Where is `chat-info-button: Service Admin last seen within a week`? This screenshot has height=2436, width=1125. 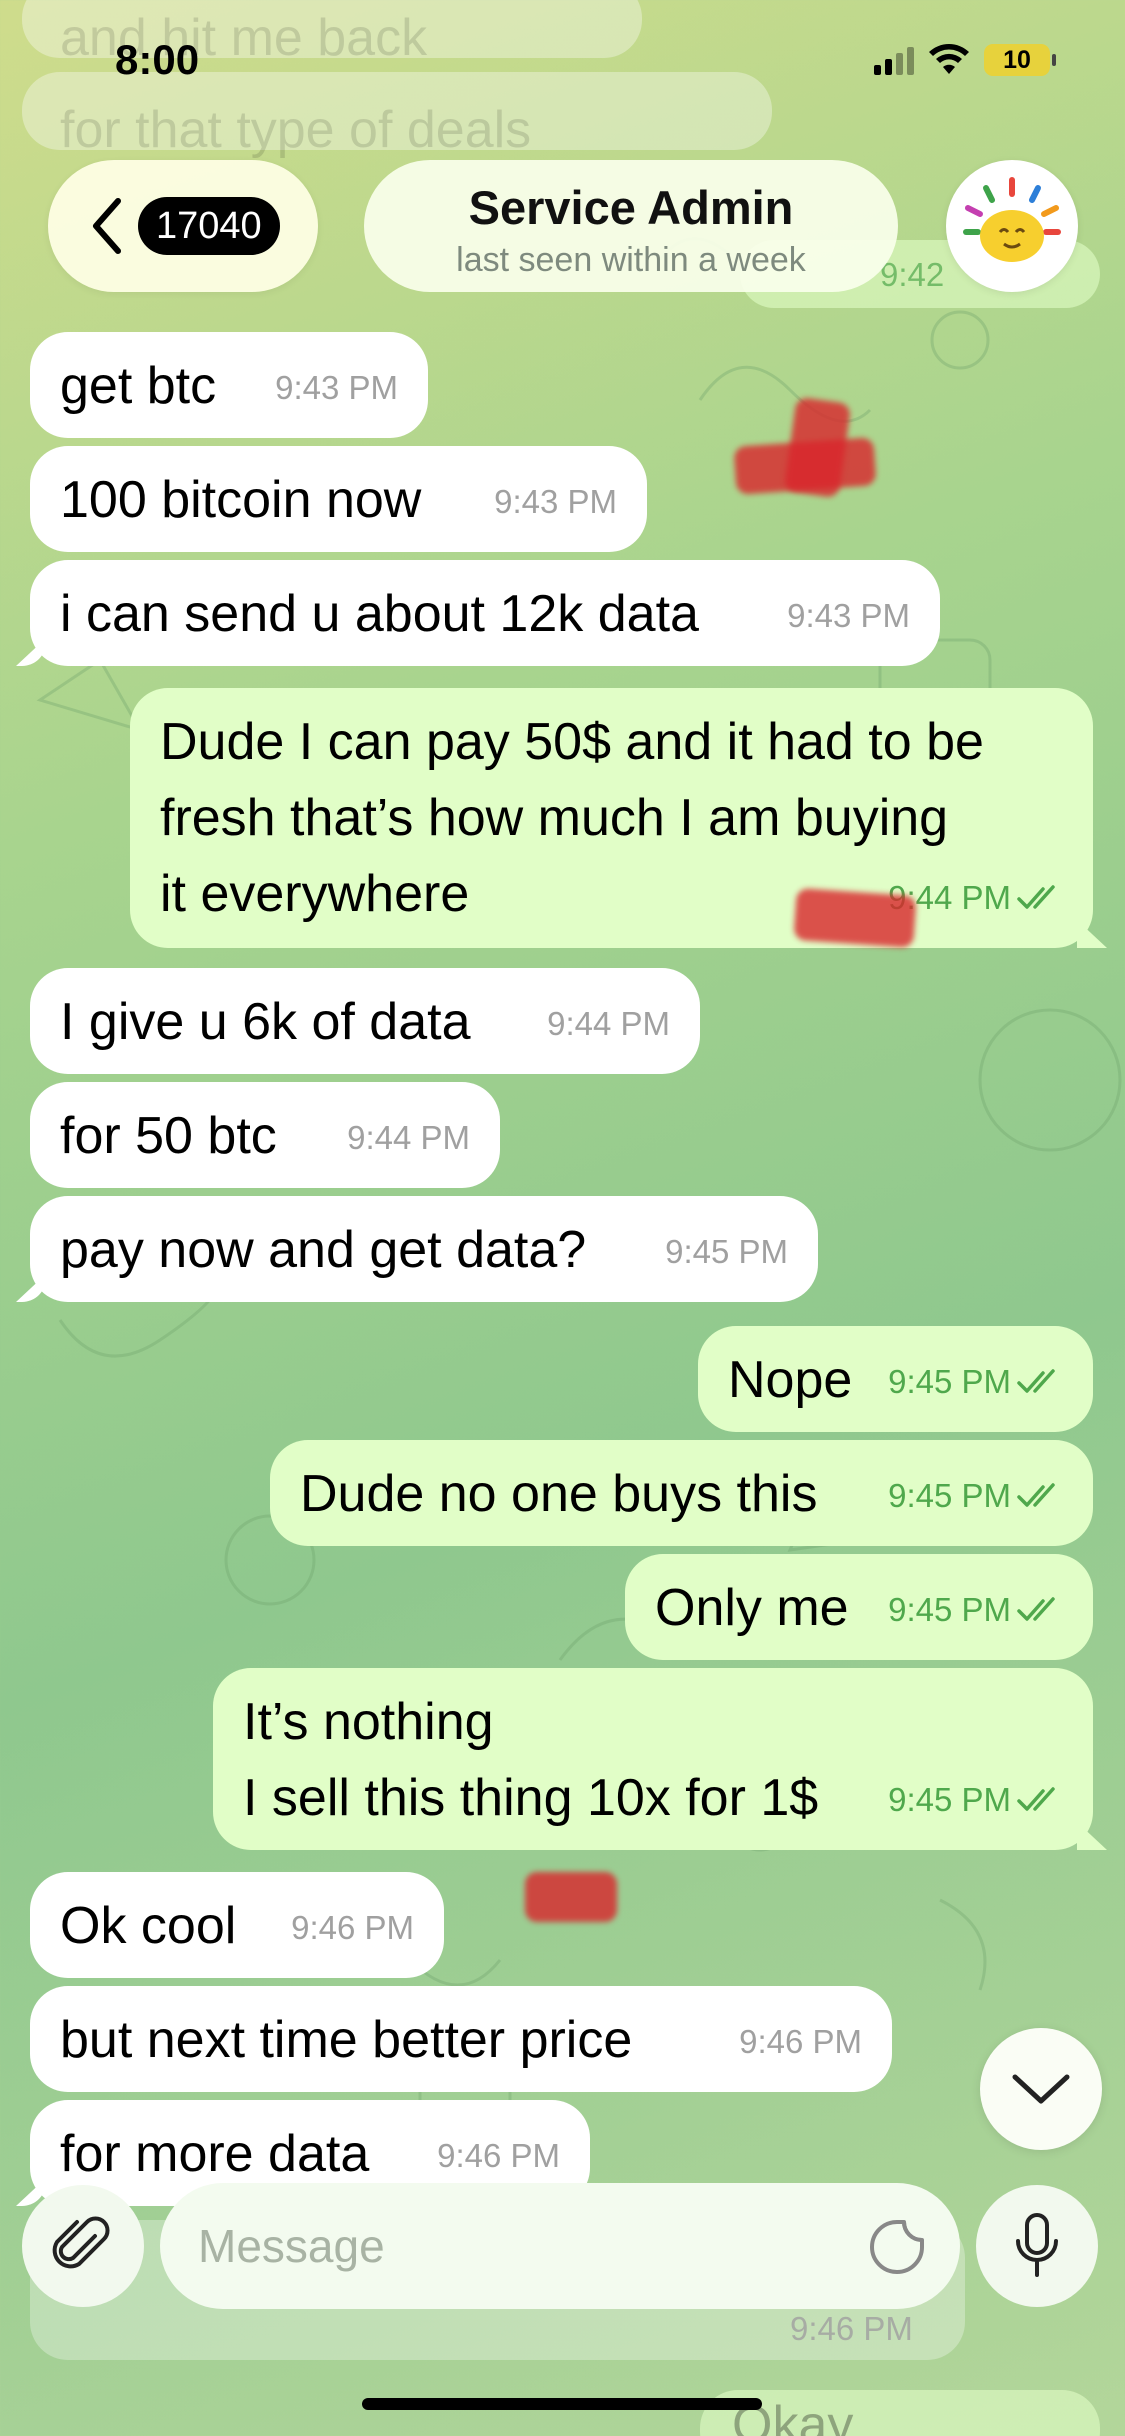
chat-info-button: Service Admin last seen within a week is located at coordinates (631, 226).